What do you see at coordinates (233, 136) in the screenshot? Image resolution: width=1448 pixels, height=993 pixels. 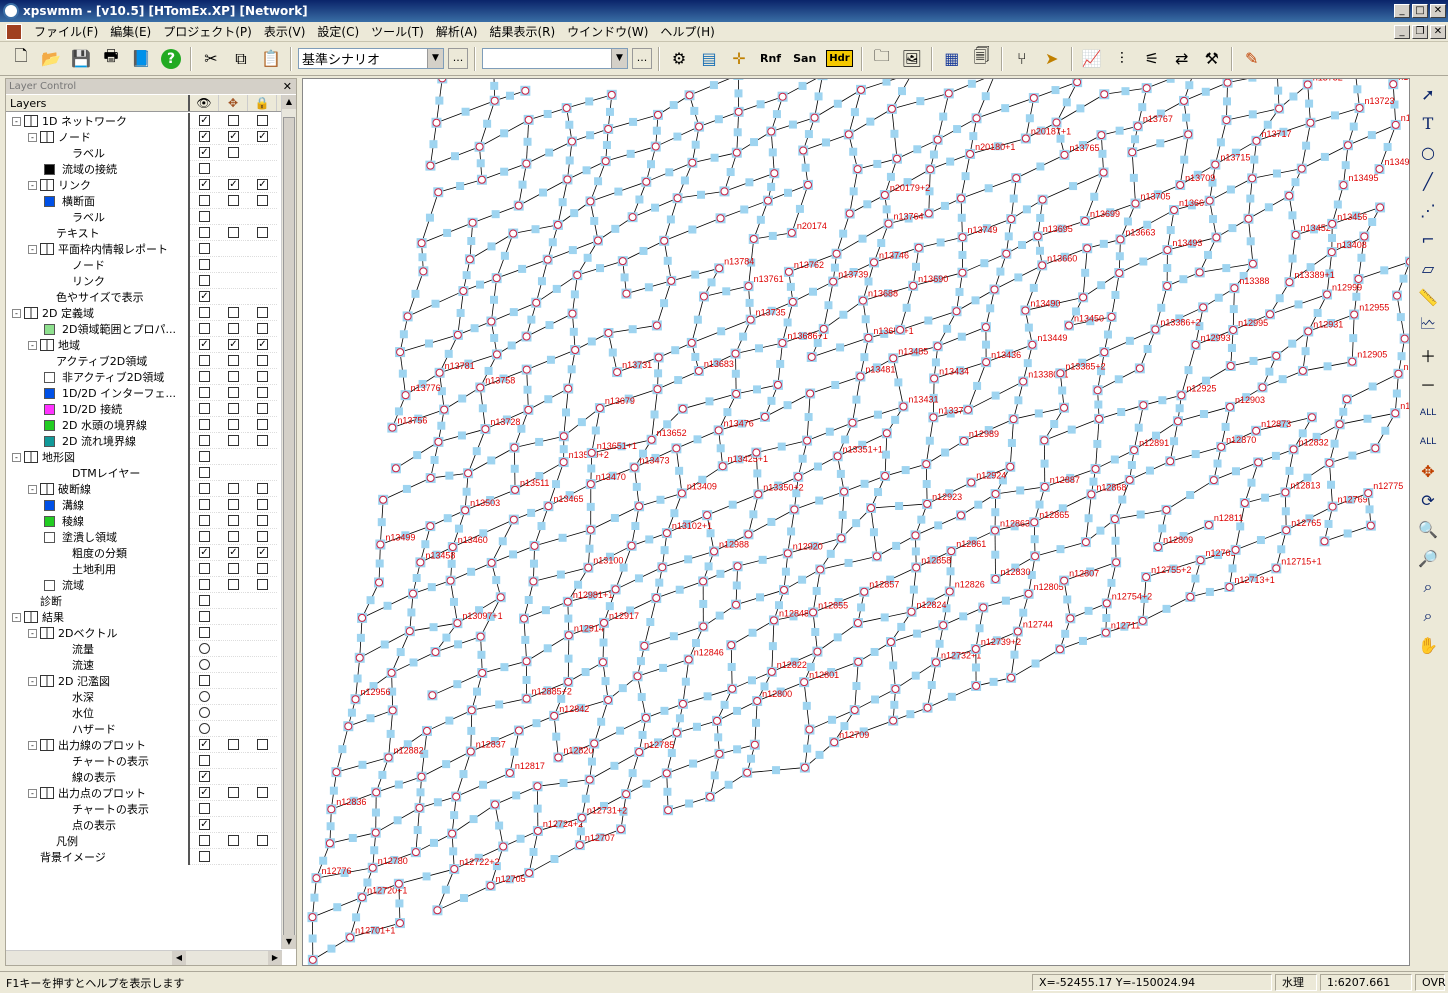 I see `movable-checkbox: ✓` at bounding box center [233, 136].